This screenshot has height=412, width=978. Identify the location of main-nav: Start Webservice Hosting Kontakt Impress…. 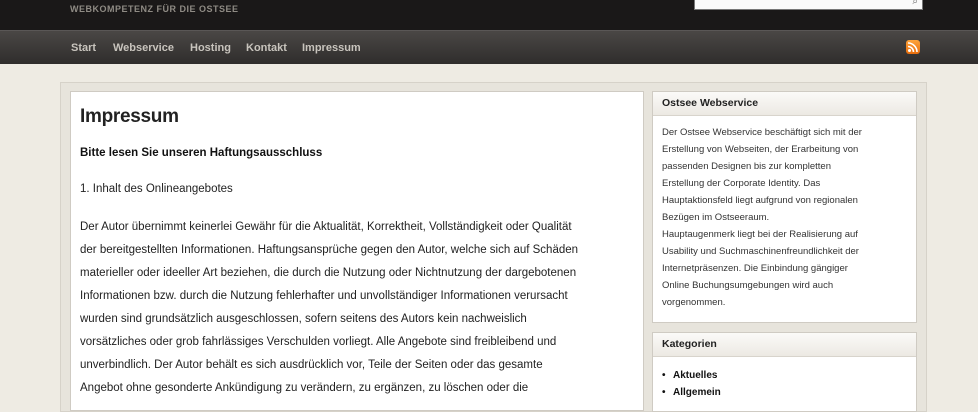
(489, 47).